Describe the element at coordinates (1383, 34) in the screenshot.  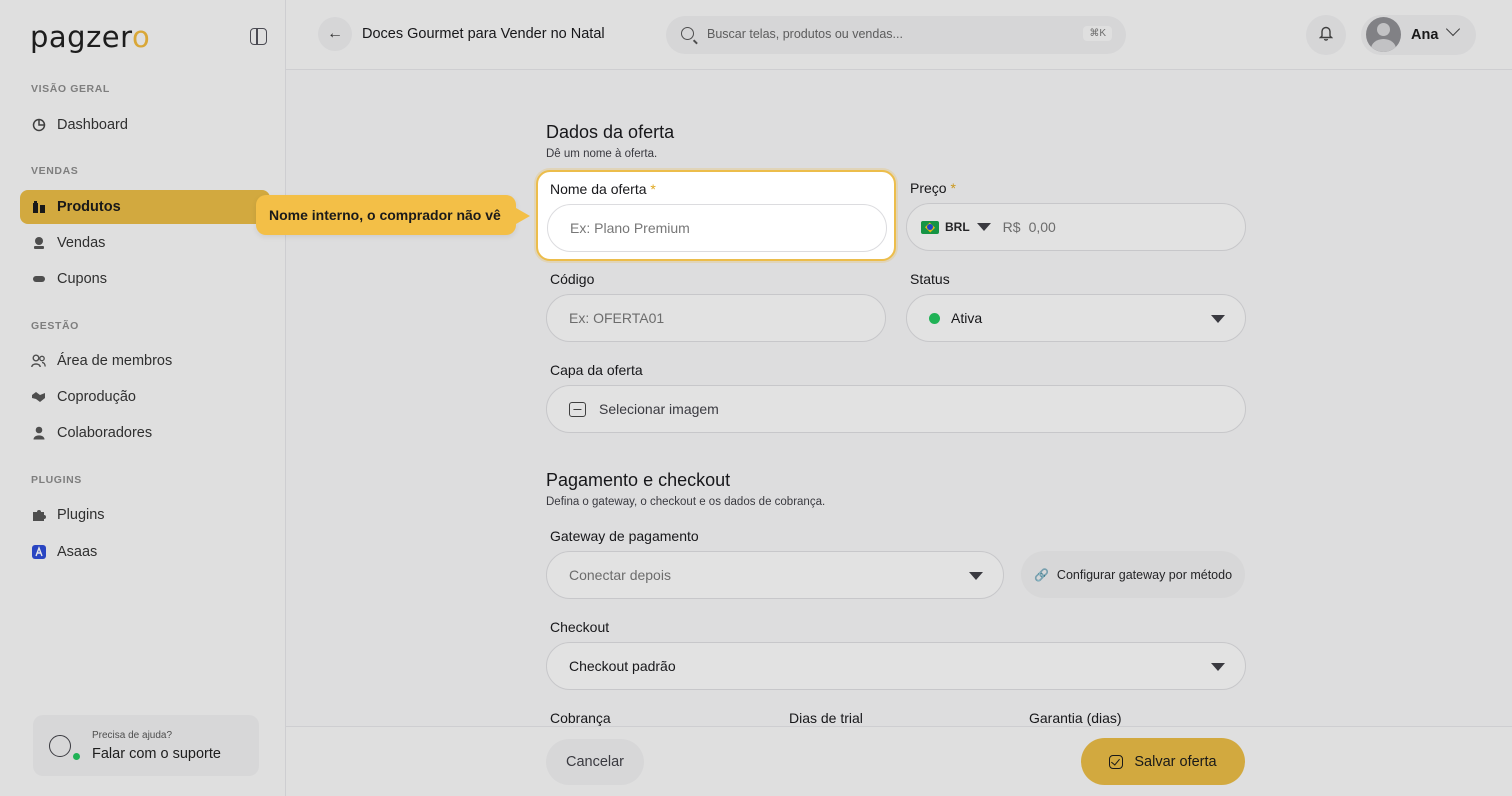
I see `avatar` at that location.